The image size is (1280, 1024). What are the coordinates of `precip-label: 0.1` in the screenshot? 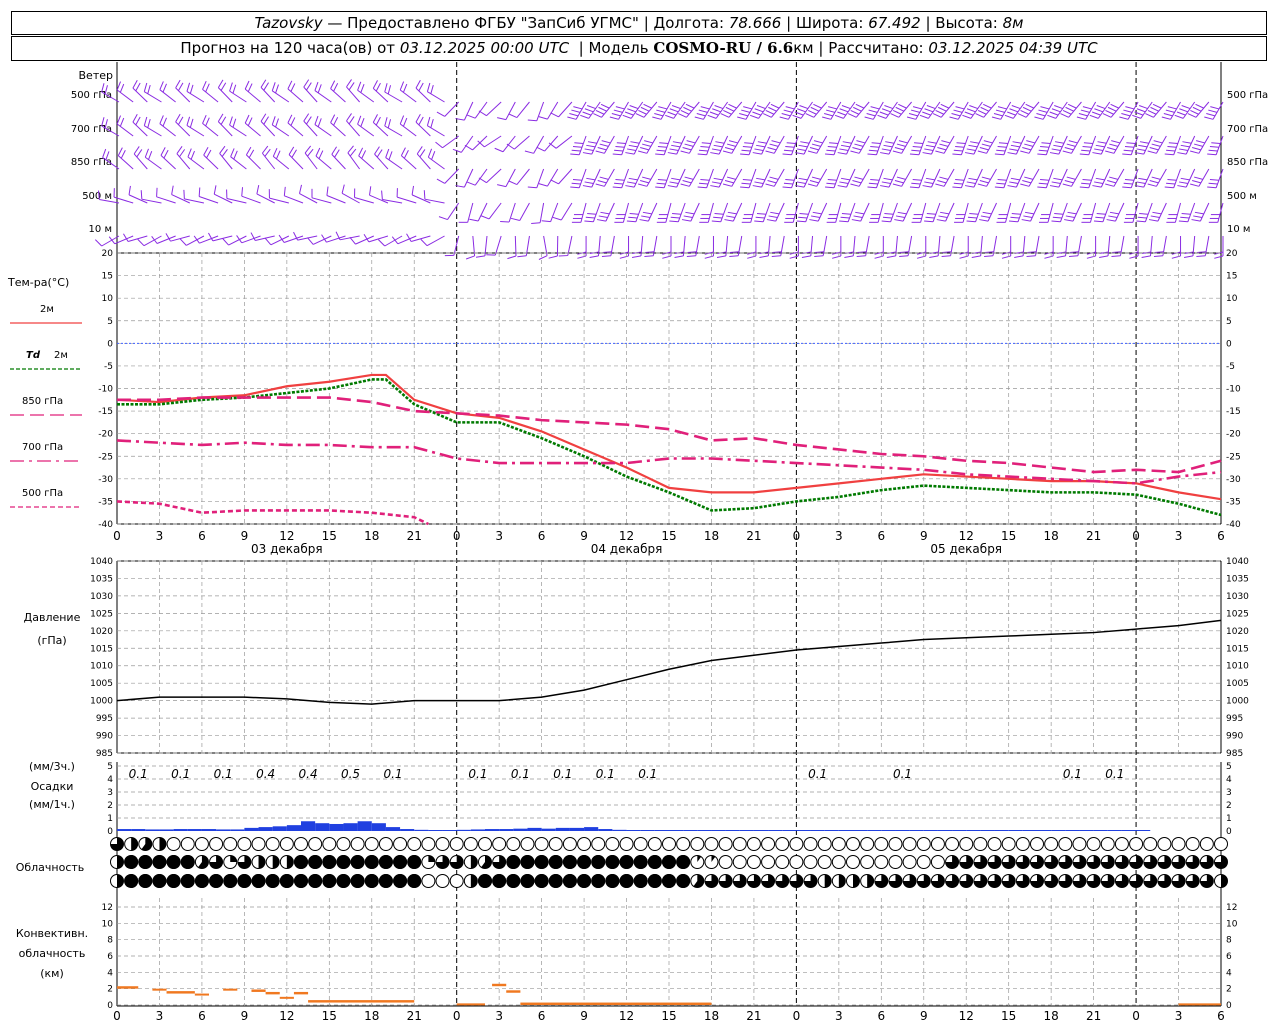 It's located at (1072, 774).